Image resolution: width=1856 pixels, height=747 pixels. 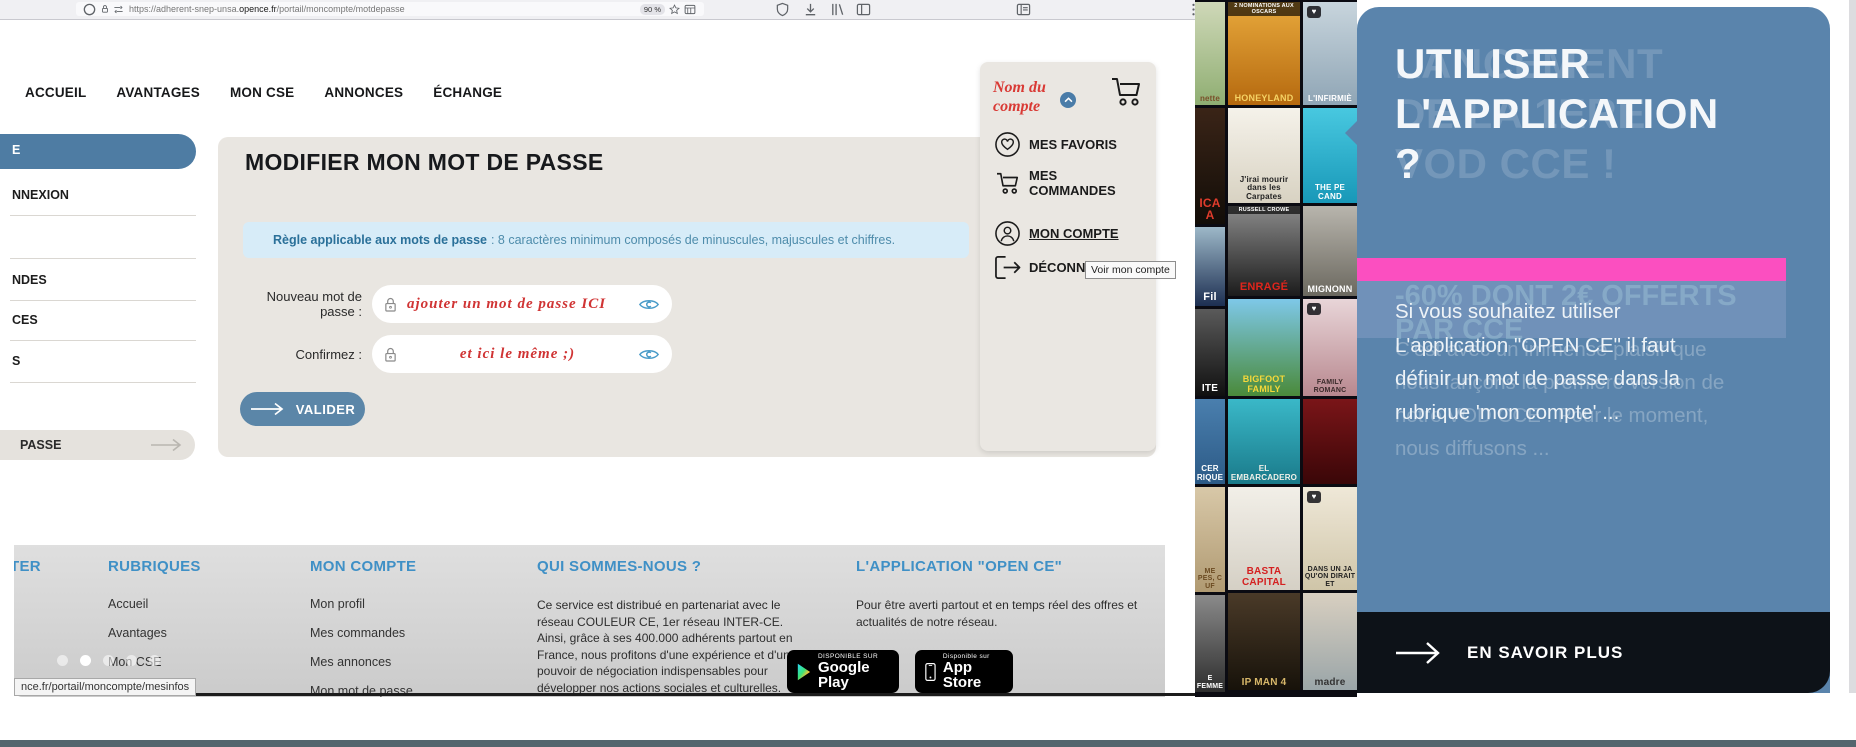 I want to click on container-icon, so click(x=690, y=9).